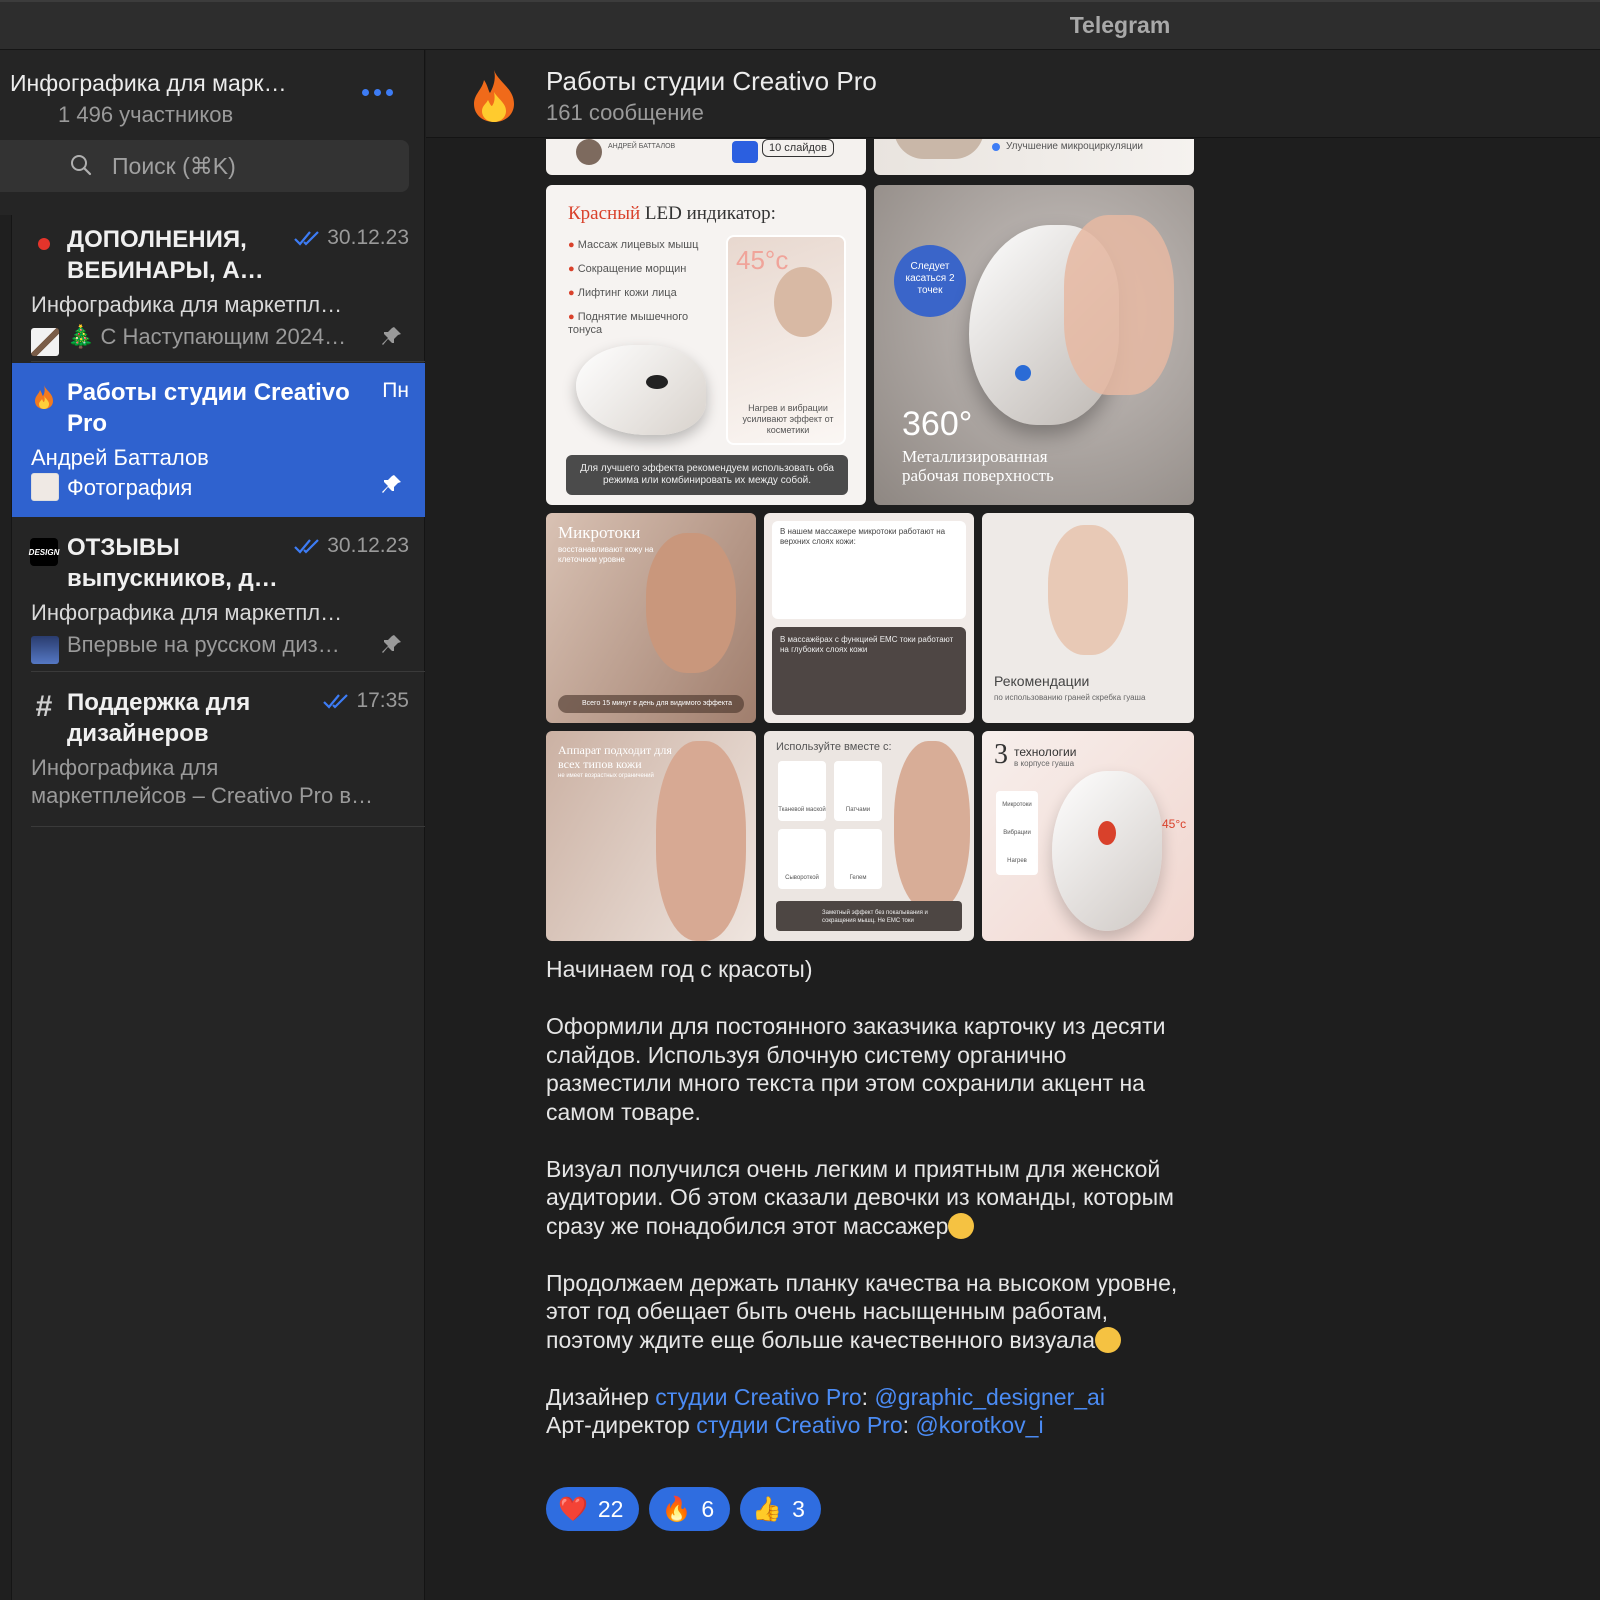  What do you see at coordinates (252, 166) in the screenshot?
I see `search-input` at bounding box center [252, 166].